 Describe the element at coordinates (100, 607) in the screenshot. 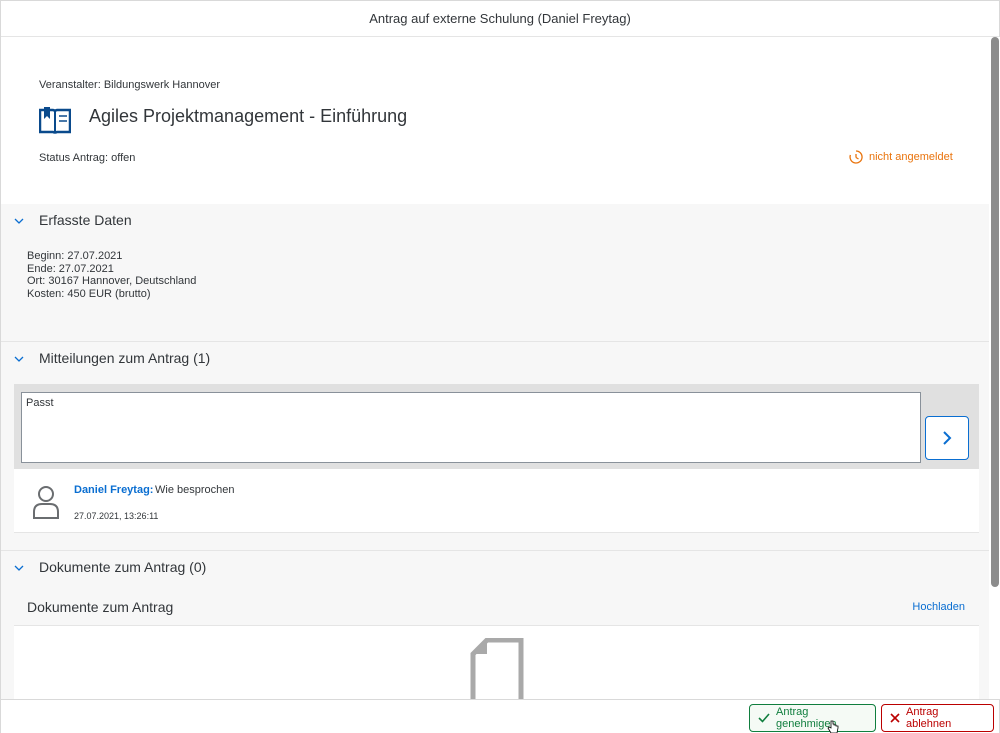

I see `upload-collection-title: Dokumente zum Antrag` at that location.